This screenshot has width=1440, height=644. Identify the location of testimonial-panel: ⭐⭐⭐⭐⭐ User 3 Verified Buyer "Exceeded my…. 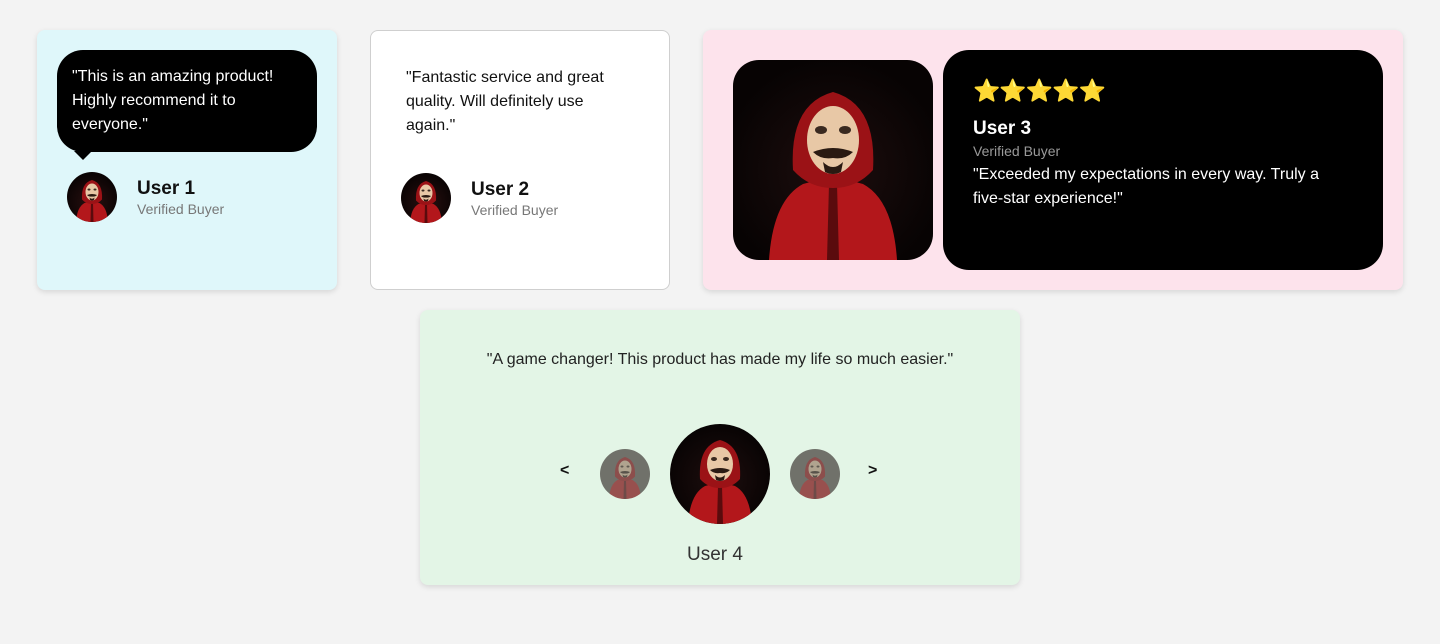
(1163, 160).